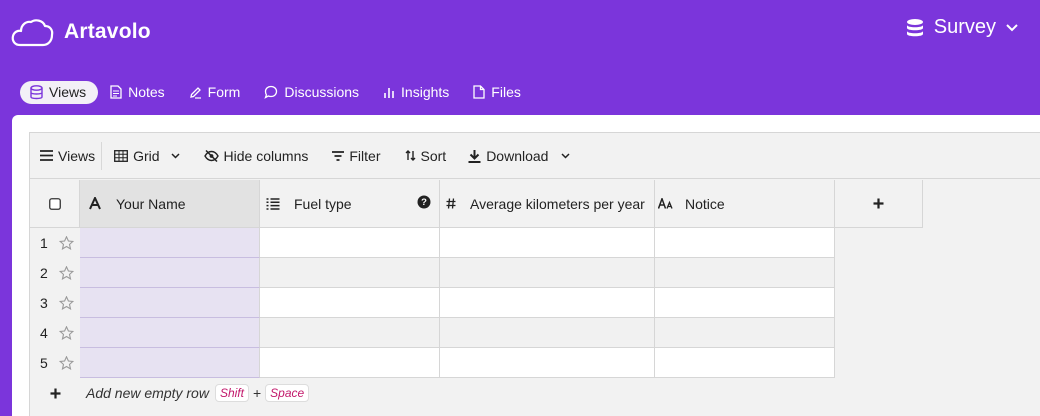 Image resolution: width=1040 pixels, height=416 pixels. Describe the element at coordinates (55, 273) in the screenshot. I see `row-index: 2` at that location.